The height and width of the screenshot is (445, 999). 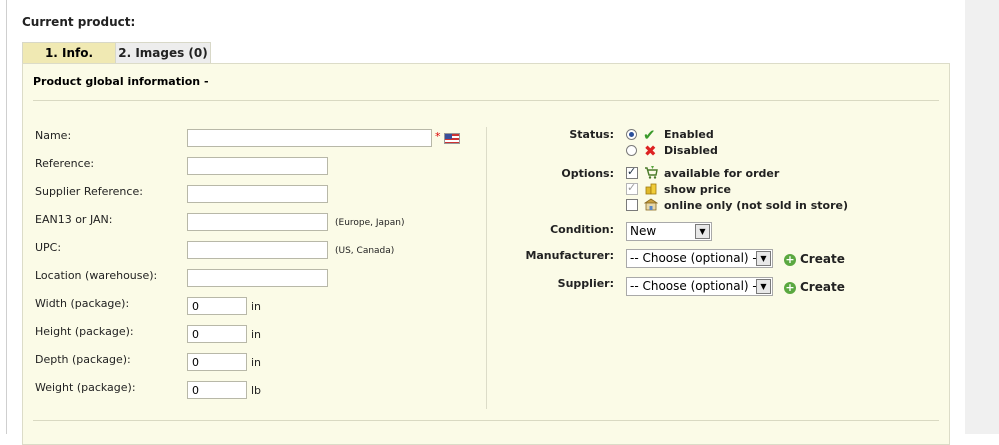 I want to click on status-disabled-label: Disabled, so click(x=691, y=150).